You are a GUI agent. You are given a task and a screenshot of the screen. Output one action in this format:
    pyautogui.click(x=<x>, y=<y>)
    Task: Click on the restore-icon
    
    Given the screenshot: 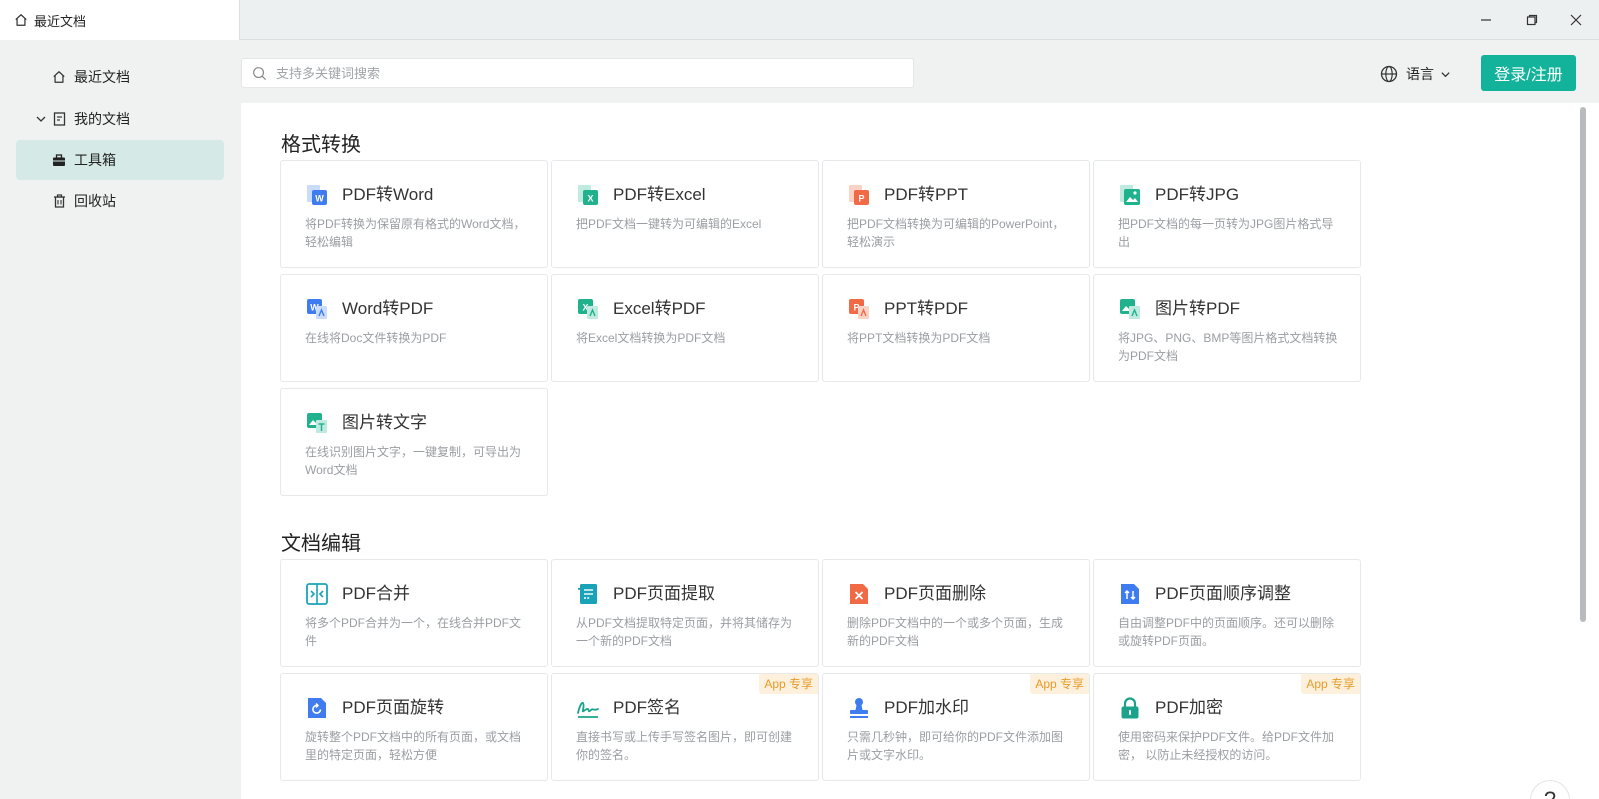 What is the action you would take?
    pyautogui.click(x=1532, y=20)
    